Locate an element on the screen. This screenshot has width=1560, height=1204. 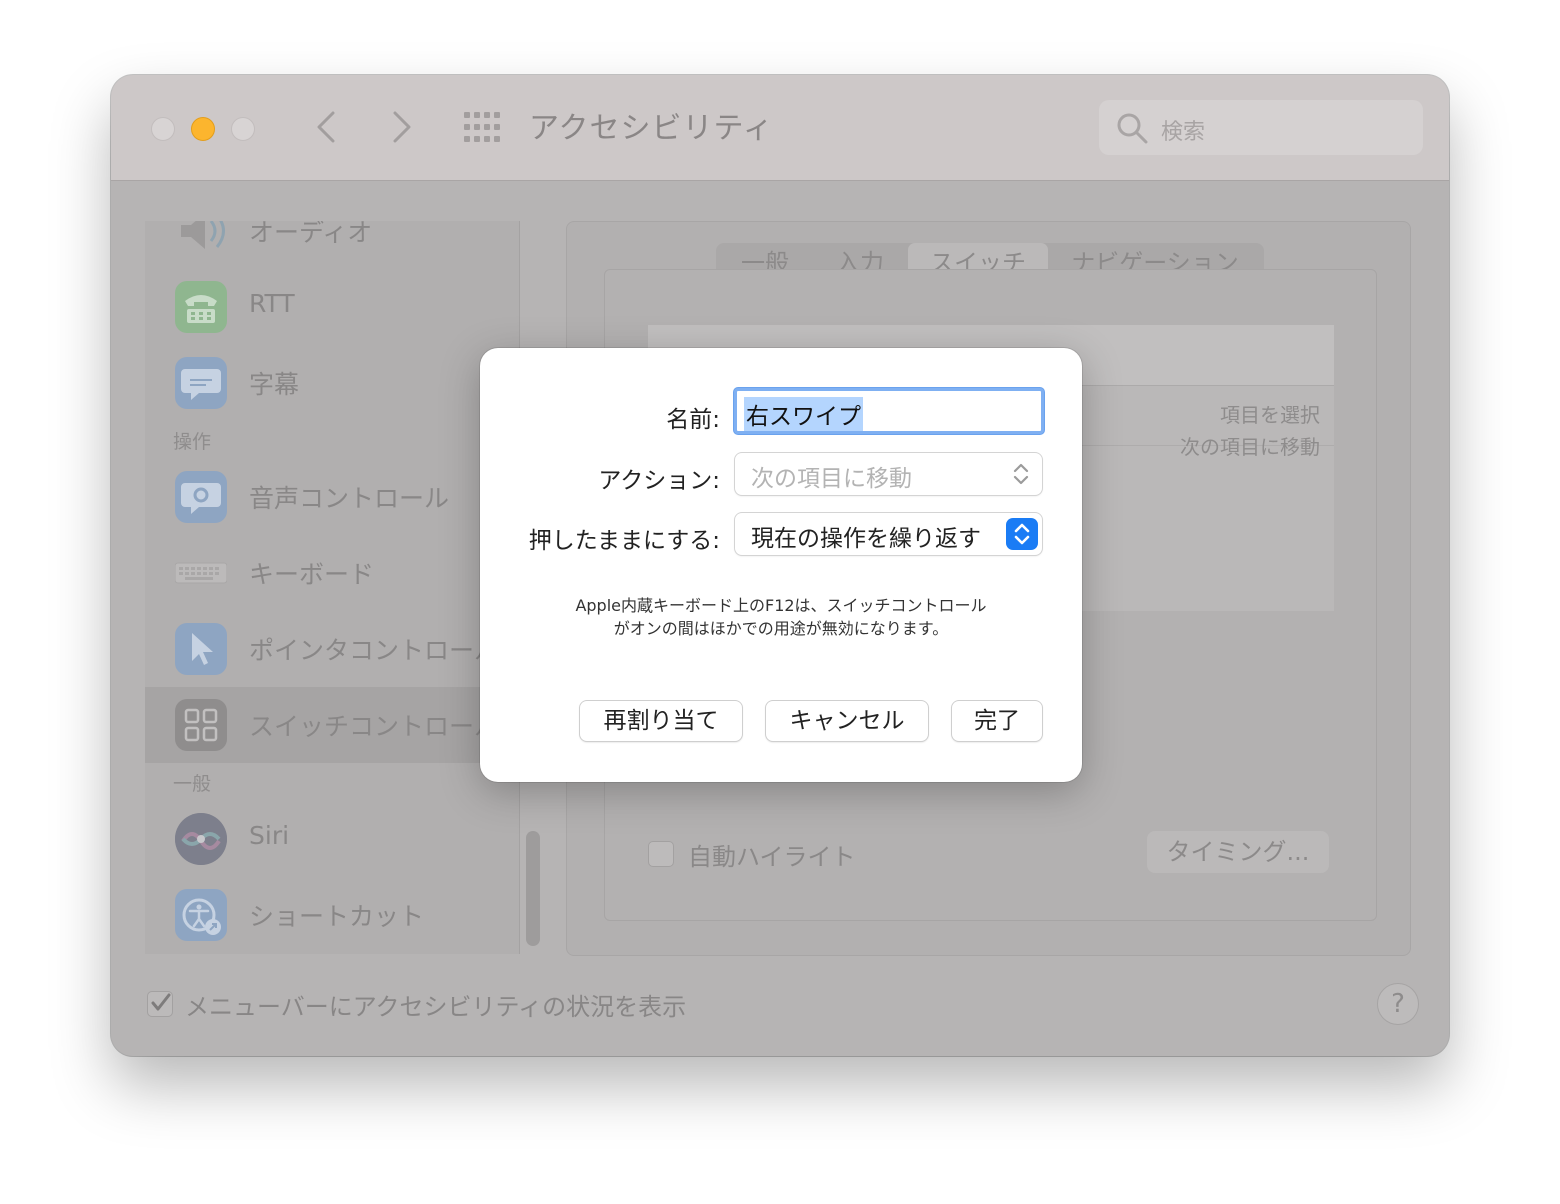
sidebar-item-rtt: RTT is located at coordinates (332, 307).